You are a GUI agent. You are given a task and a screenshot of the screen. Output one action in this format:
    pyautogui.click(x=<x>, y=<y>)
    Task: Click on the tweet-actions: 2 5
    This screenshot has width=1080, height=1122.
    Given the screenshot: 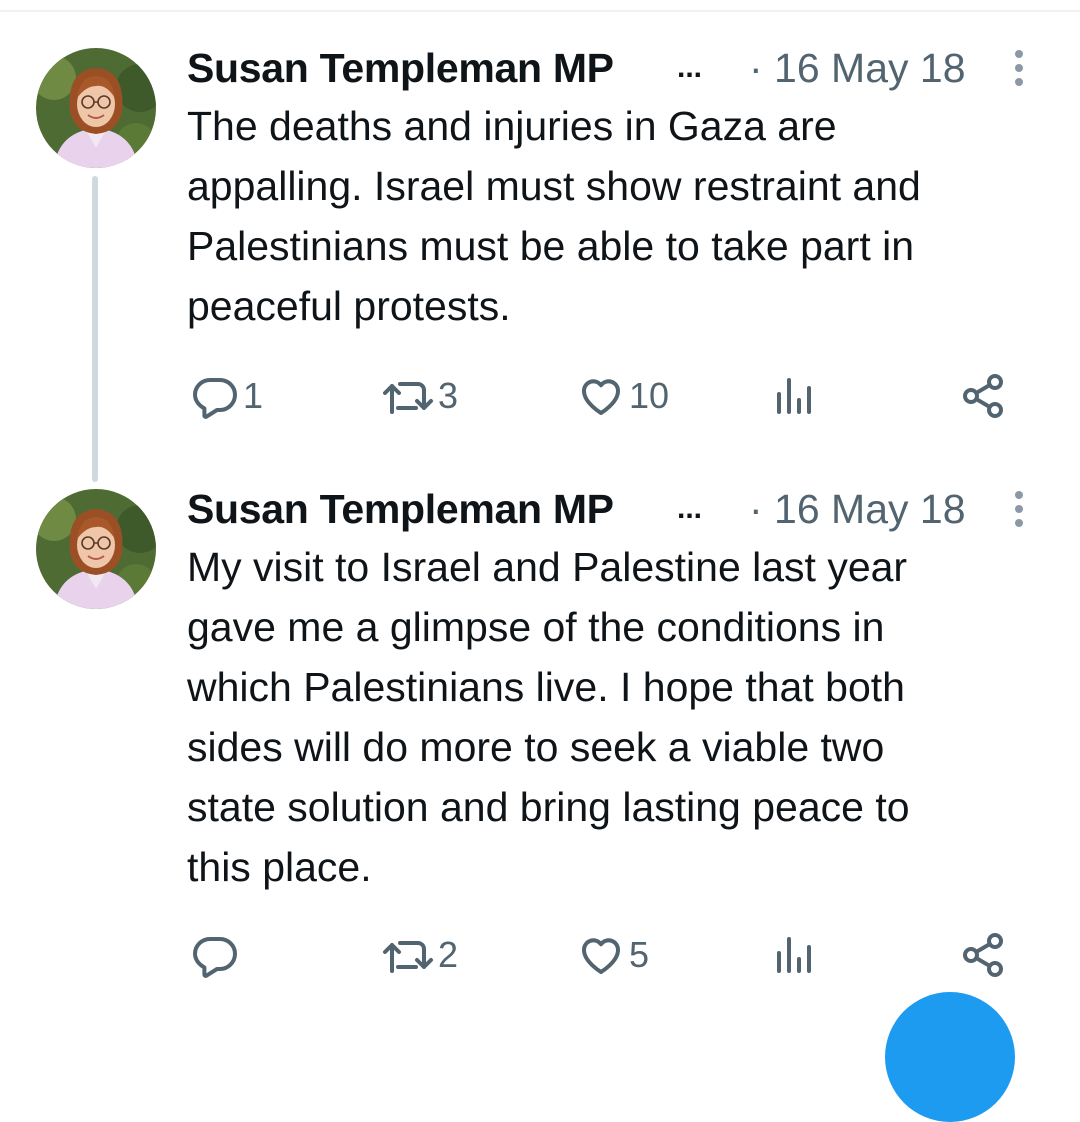 What is the action you would take?
    pyautogui.click(x=617, y=955)
    